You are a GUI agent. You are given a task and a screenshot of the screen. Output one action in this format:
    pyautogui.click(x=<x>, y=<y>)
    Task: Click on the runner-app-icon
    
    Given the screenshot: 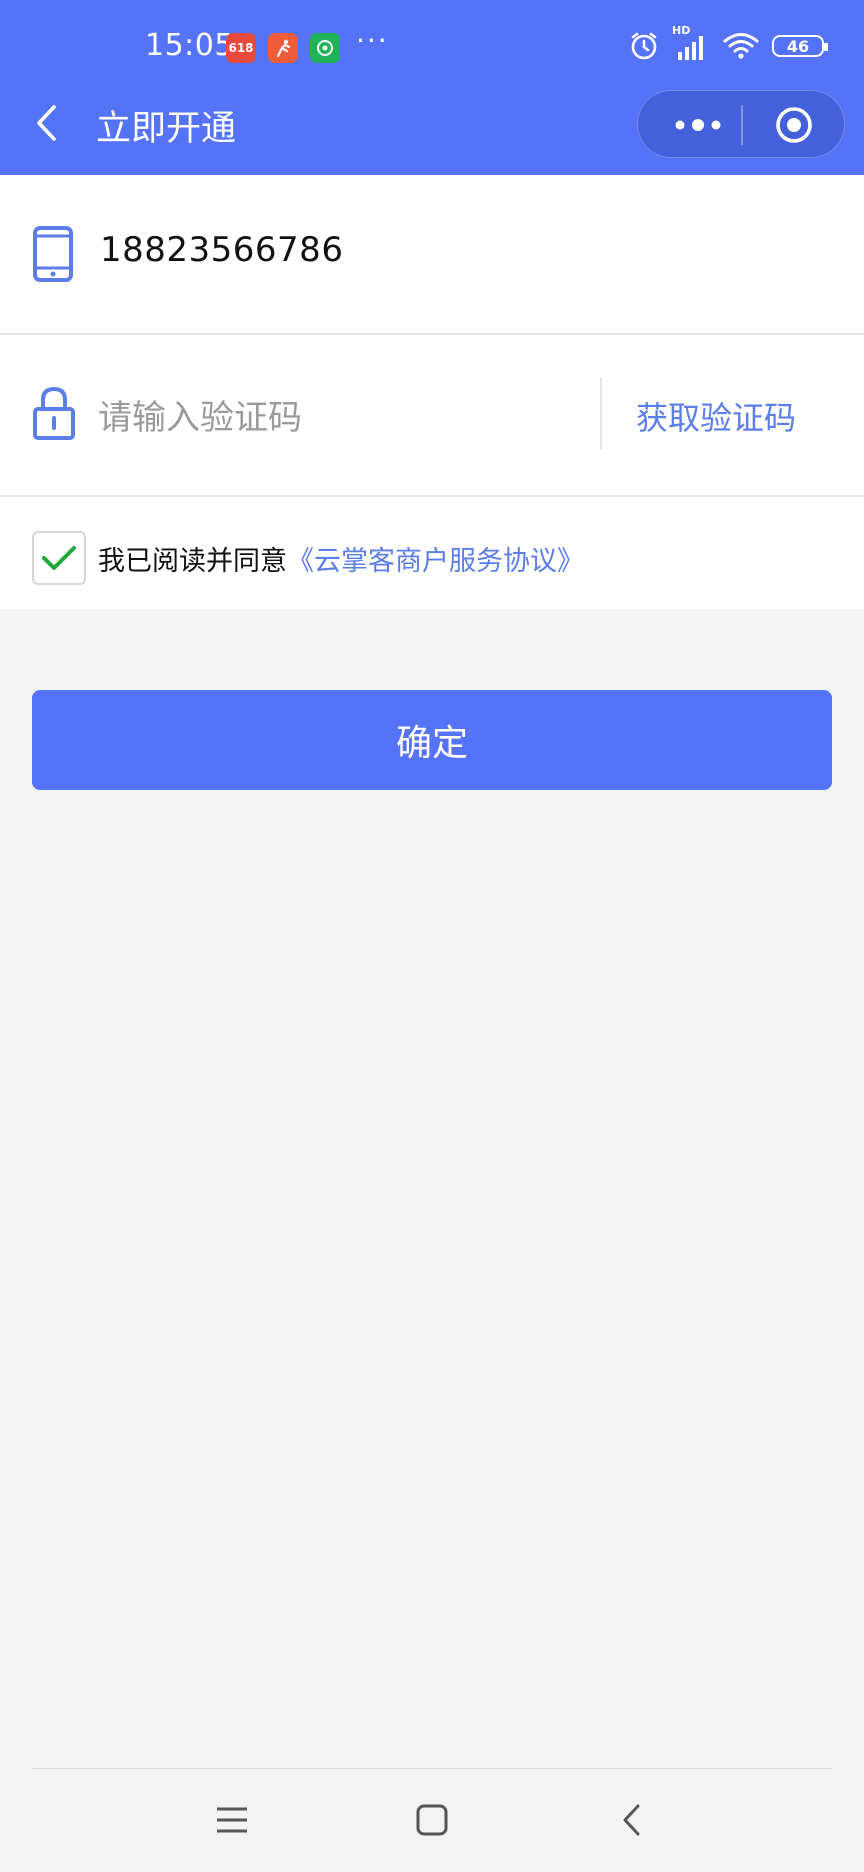 What is the action you would take?
    pyautogui.click(x=283, y=48)
    